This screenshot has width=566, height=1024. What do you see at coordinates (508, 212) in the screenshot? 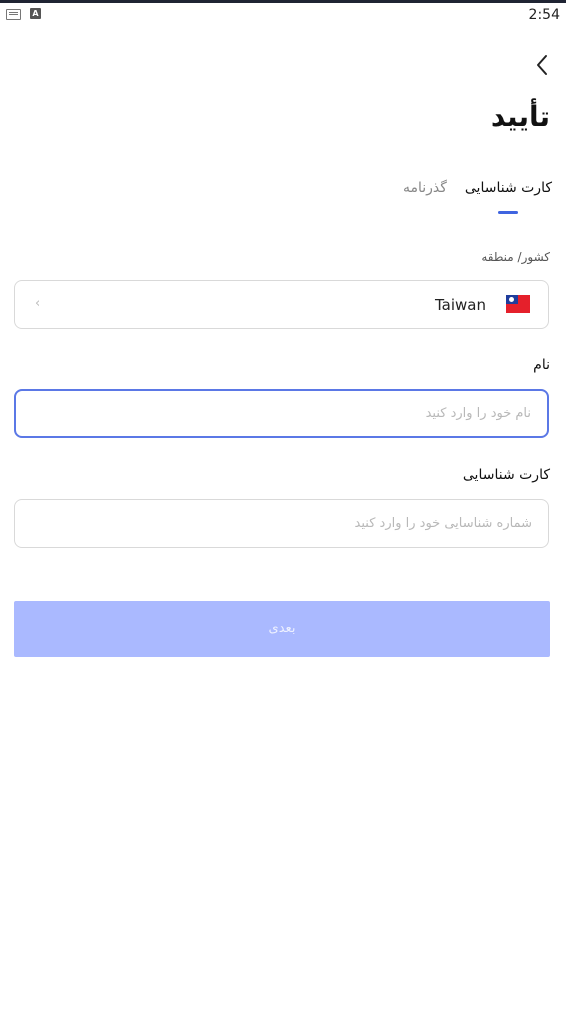
I see `tab-active-indicator` at bounding box center [508, 212].